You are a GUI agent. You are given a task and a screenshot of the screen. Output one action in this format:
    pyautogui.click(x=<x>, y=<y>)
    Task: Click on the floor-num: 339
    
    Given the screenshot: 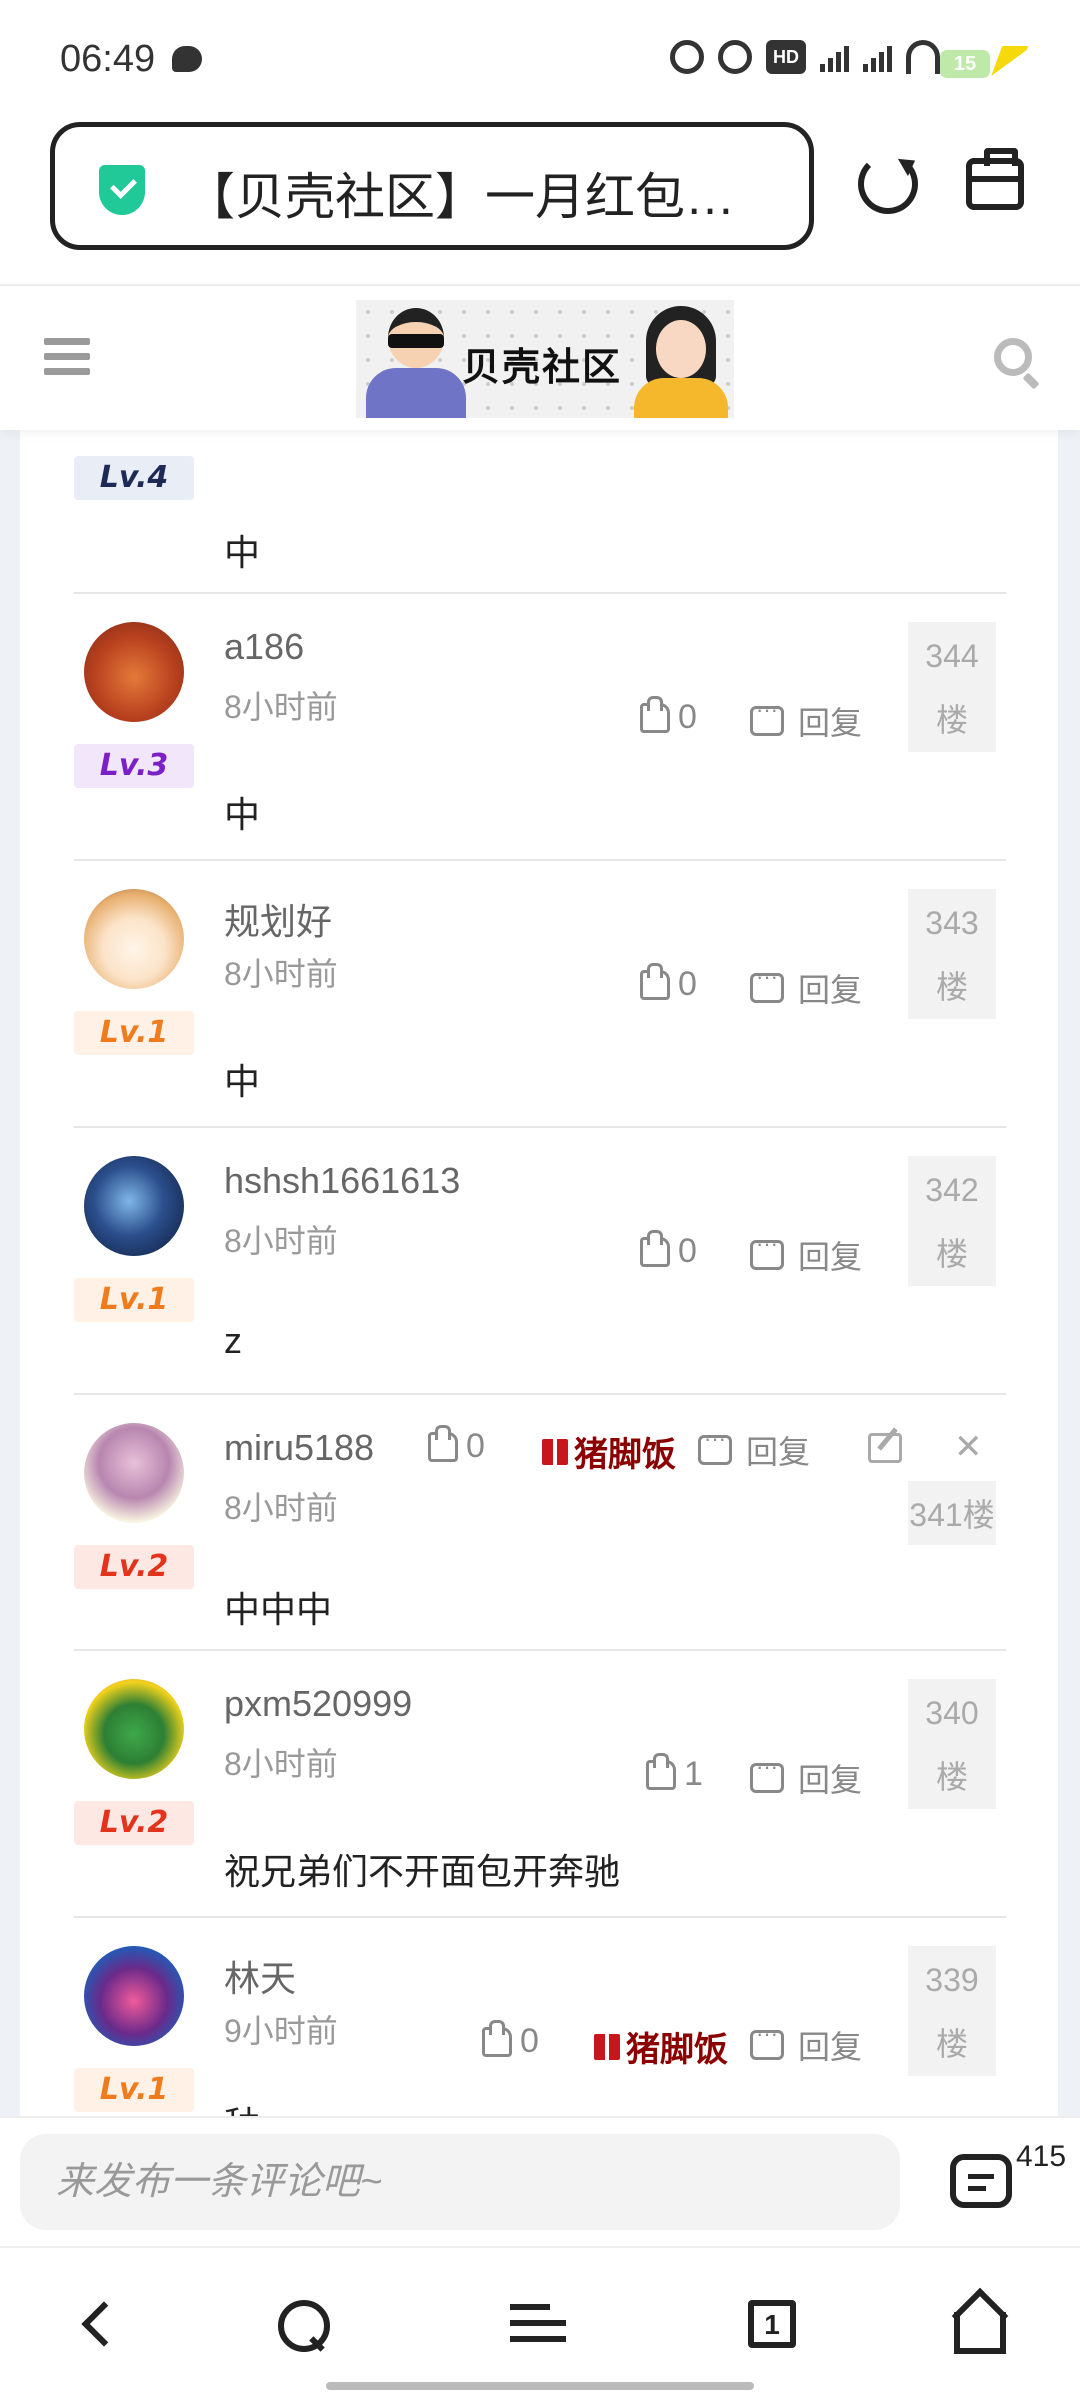 What is the action you would take?
    pyautogui.click(x=952, y=1980)
    